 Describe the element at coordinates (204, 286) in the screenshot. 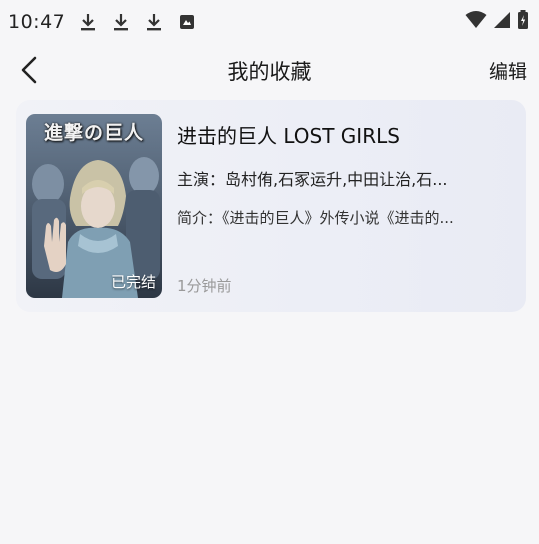

I see `item-time-ago: 1分钟前` at that location.